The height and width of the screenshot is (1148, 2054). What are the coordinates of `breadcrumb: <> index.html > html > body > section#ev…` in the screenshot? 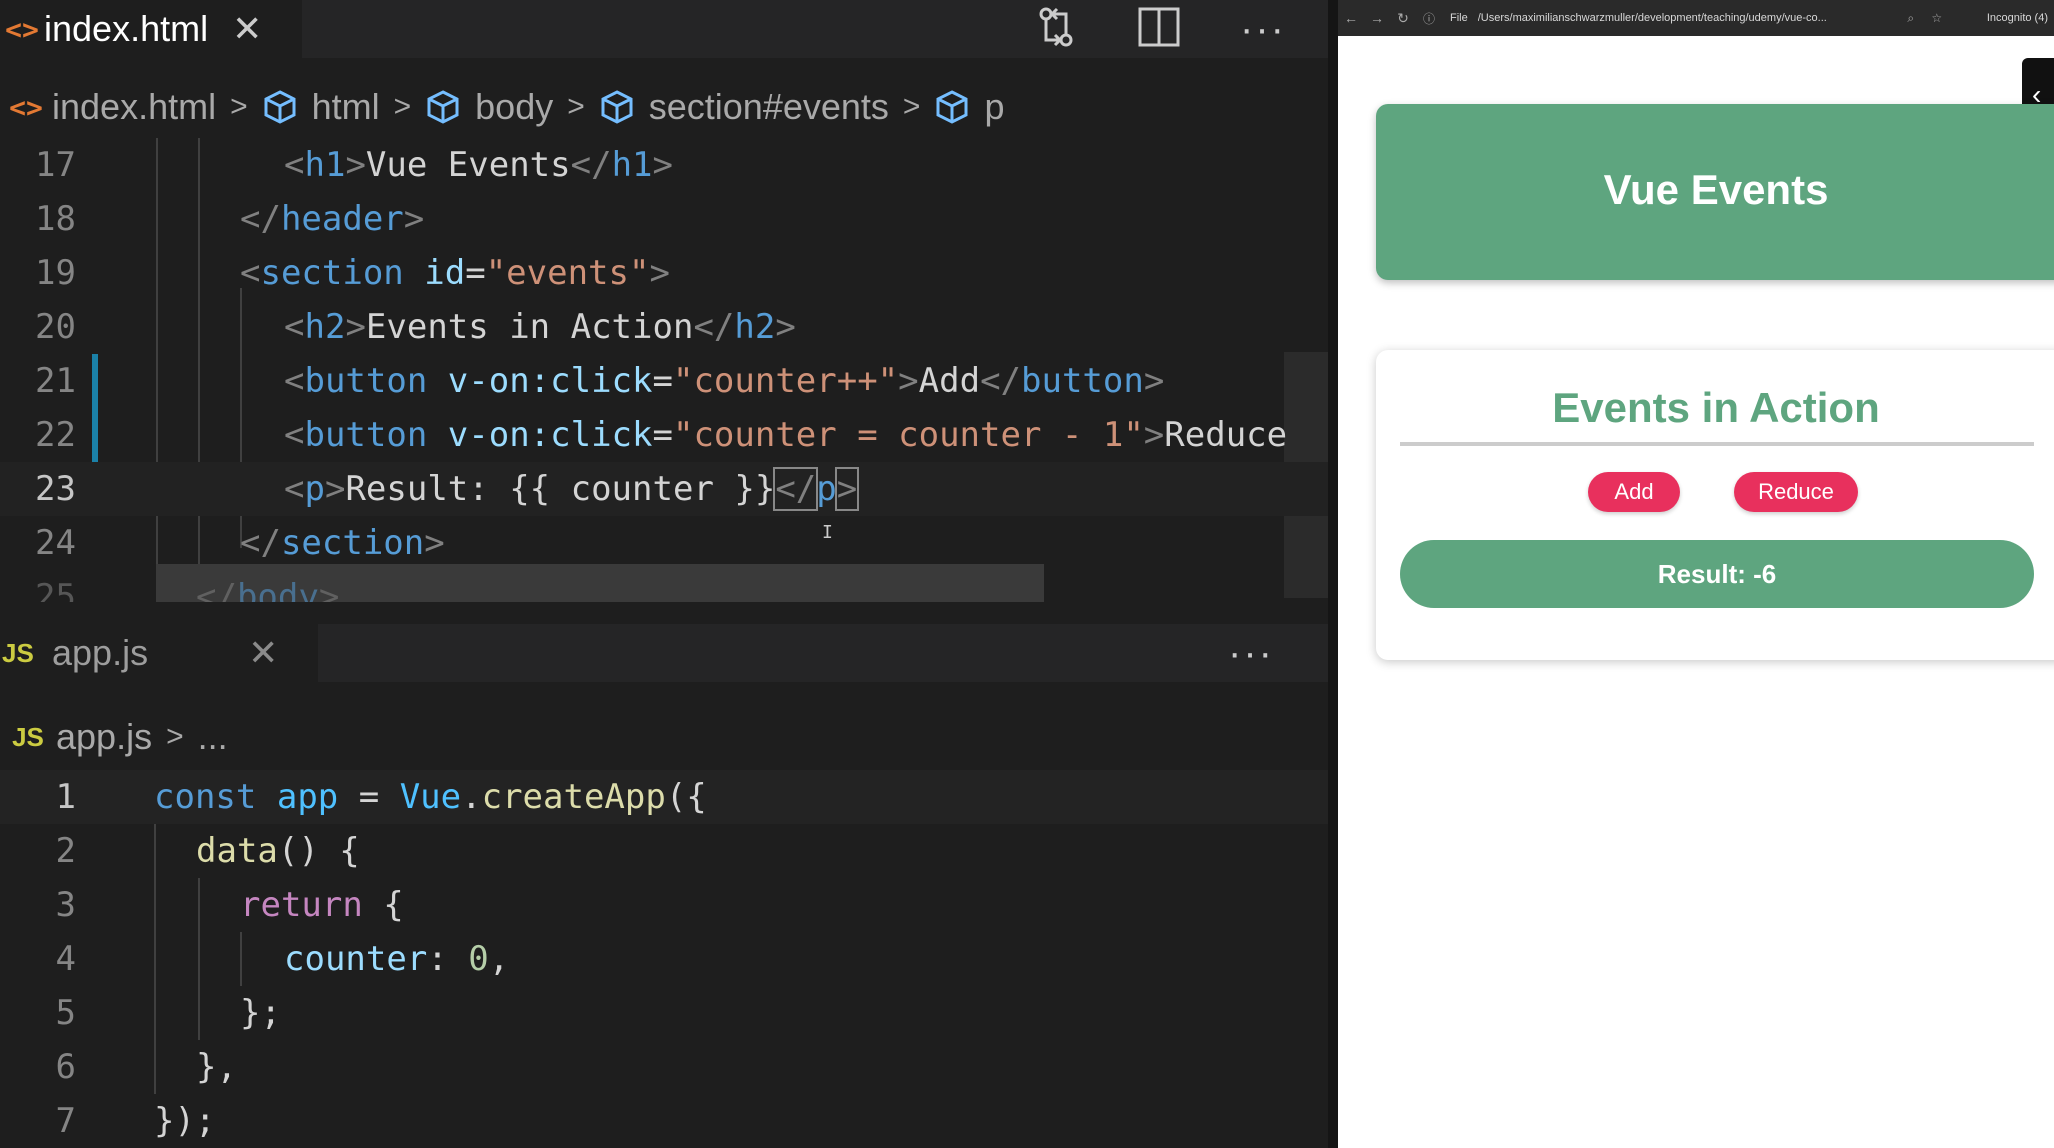 It's located at (664, 107).